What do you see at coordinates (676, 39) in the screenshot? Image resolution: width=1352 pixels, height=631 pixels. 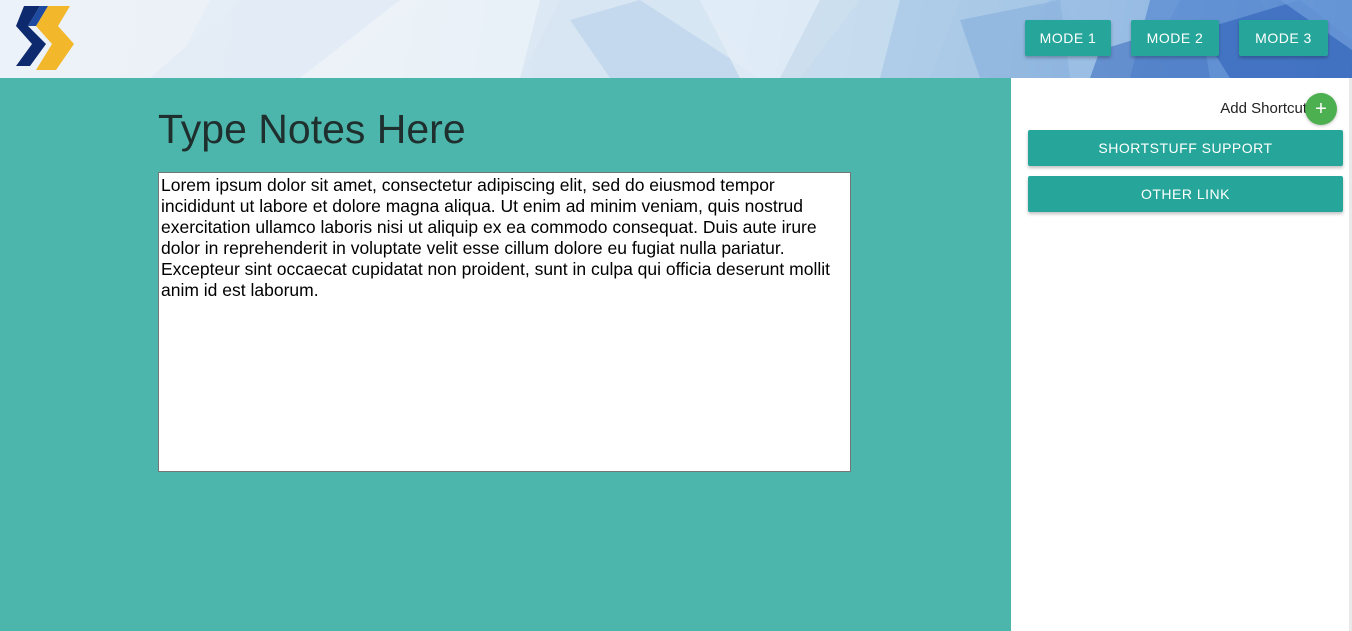 I see `header-banner: MODE 1 MODE 2 MODE 3` at bounding box center [676, 39].